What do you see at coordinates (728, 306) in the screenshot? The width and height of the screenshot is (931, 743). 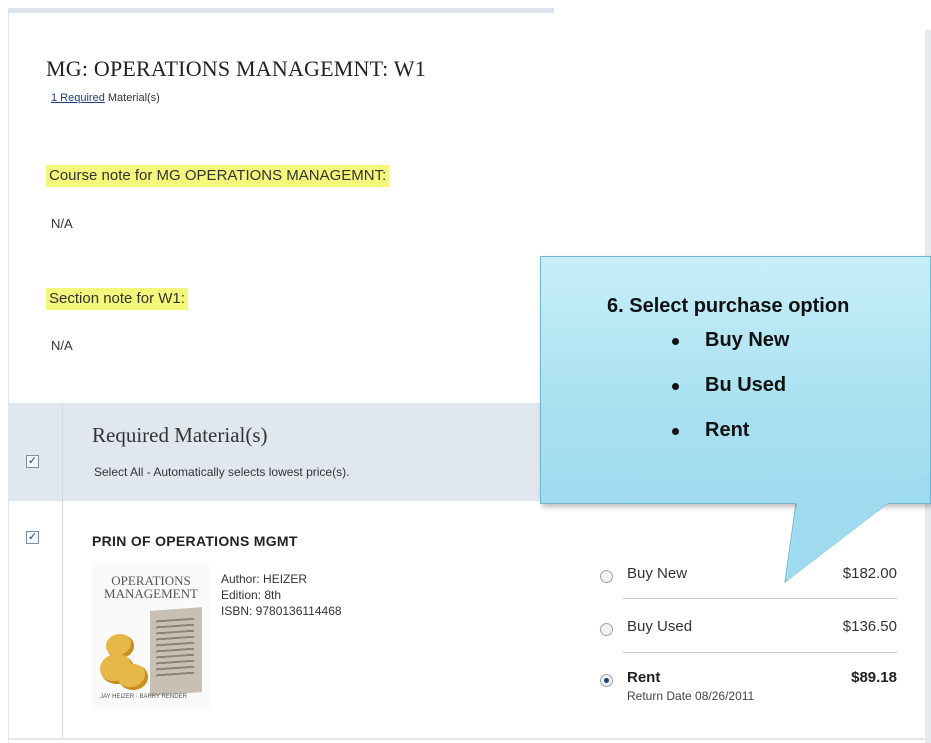 I see `callout-heading: 6. Select purchase option` at bounding box center [728, 306].